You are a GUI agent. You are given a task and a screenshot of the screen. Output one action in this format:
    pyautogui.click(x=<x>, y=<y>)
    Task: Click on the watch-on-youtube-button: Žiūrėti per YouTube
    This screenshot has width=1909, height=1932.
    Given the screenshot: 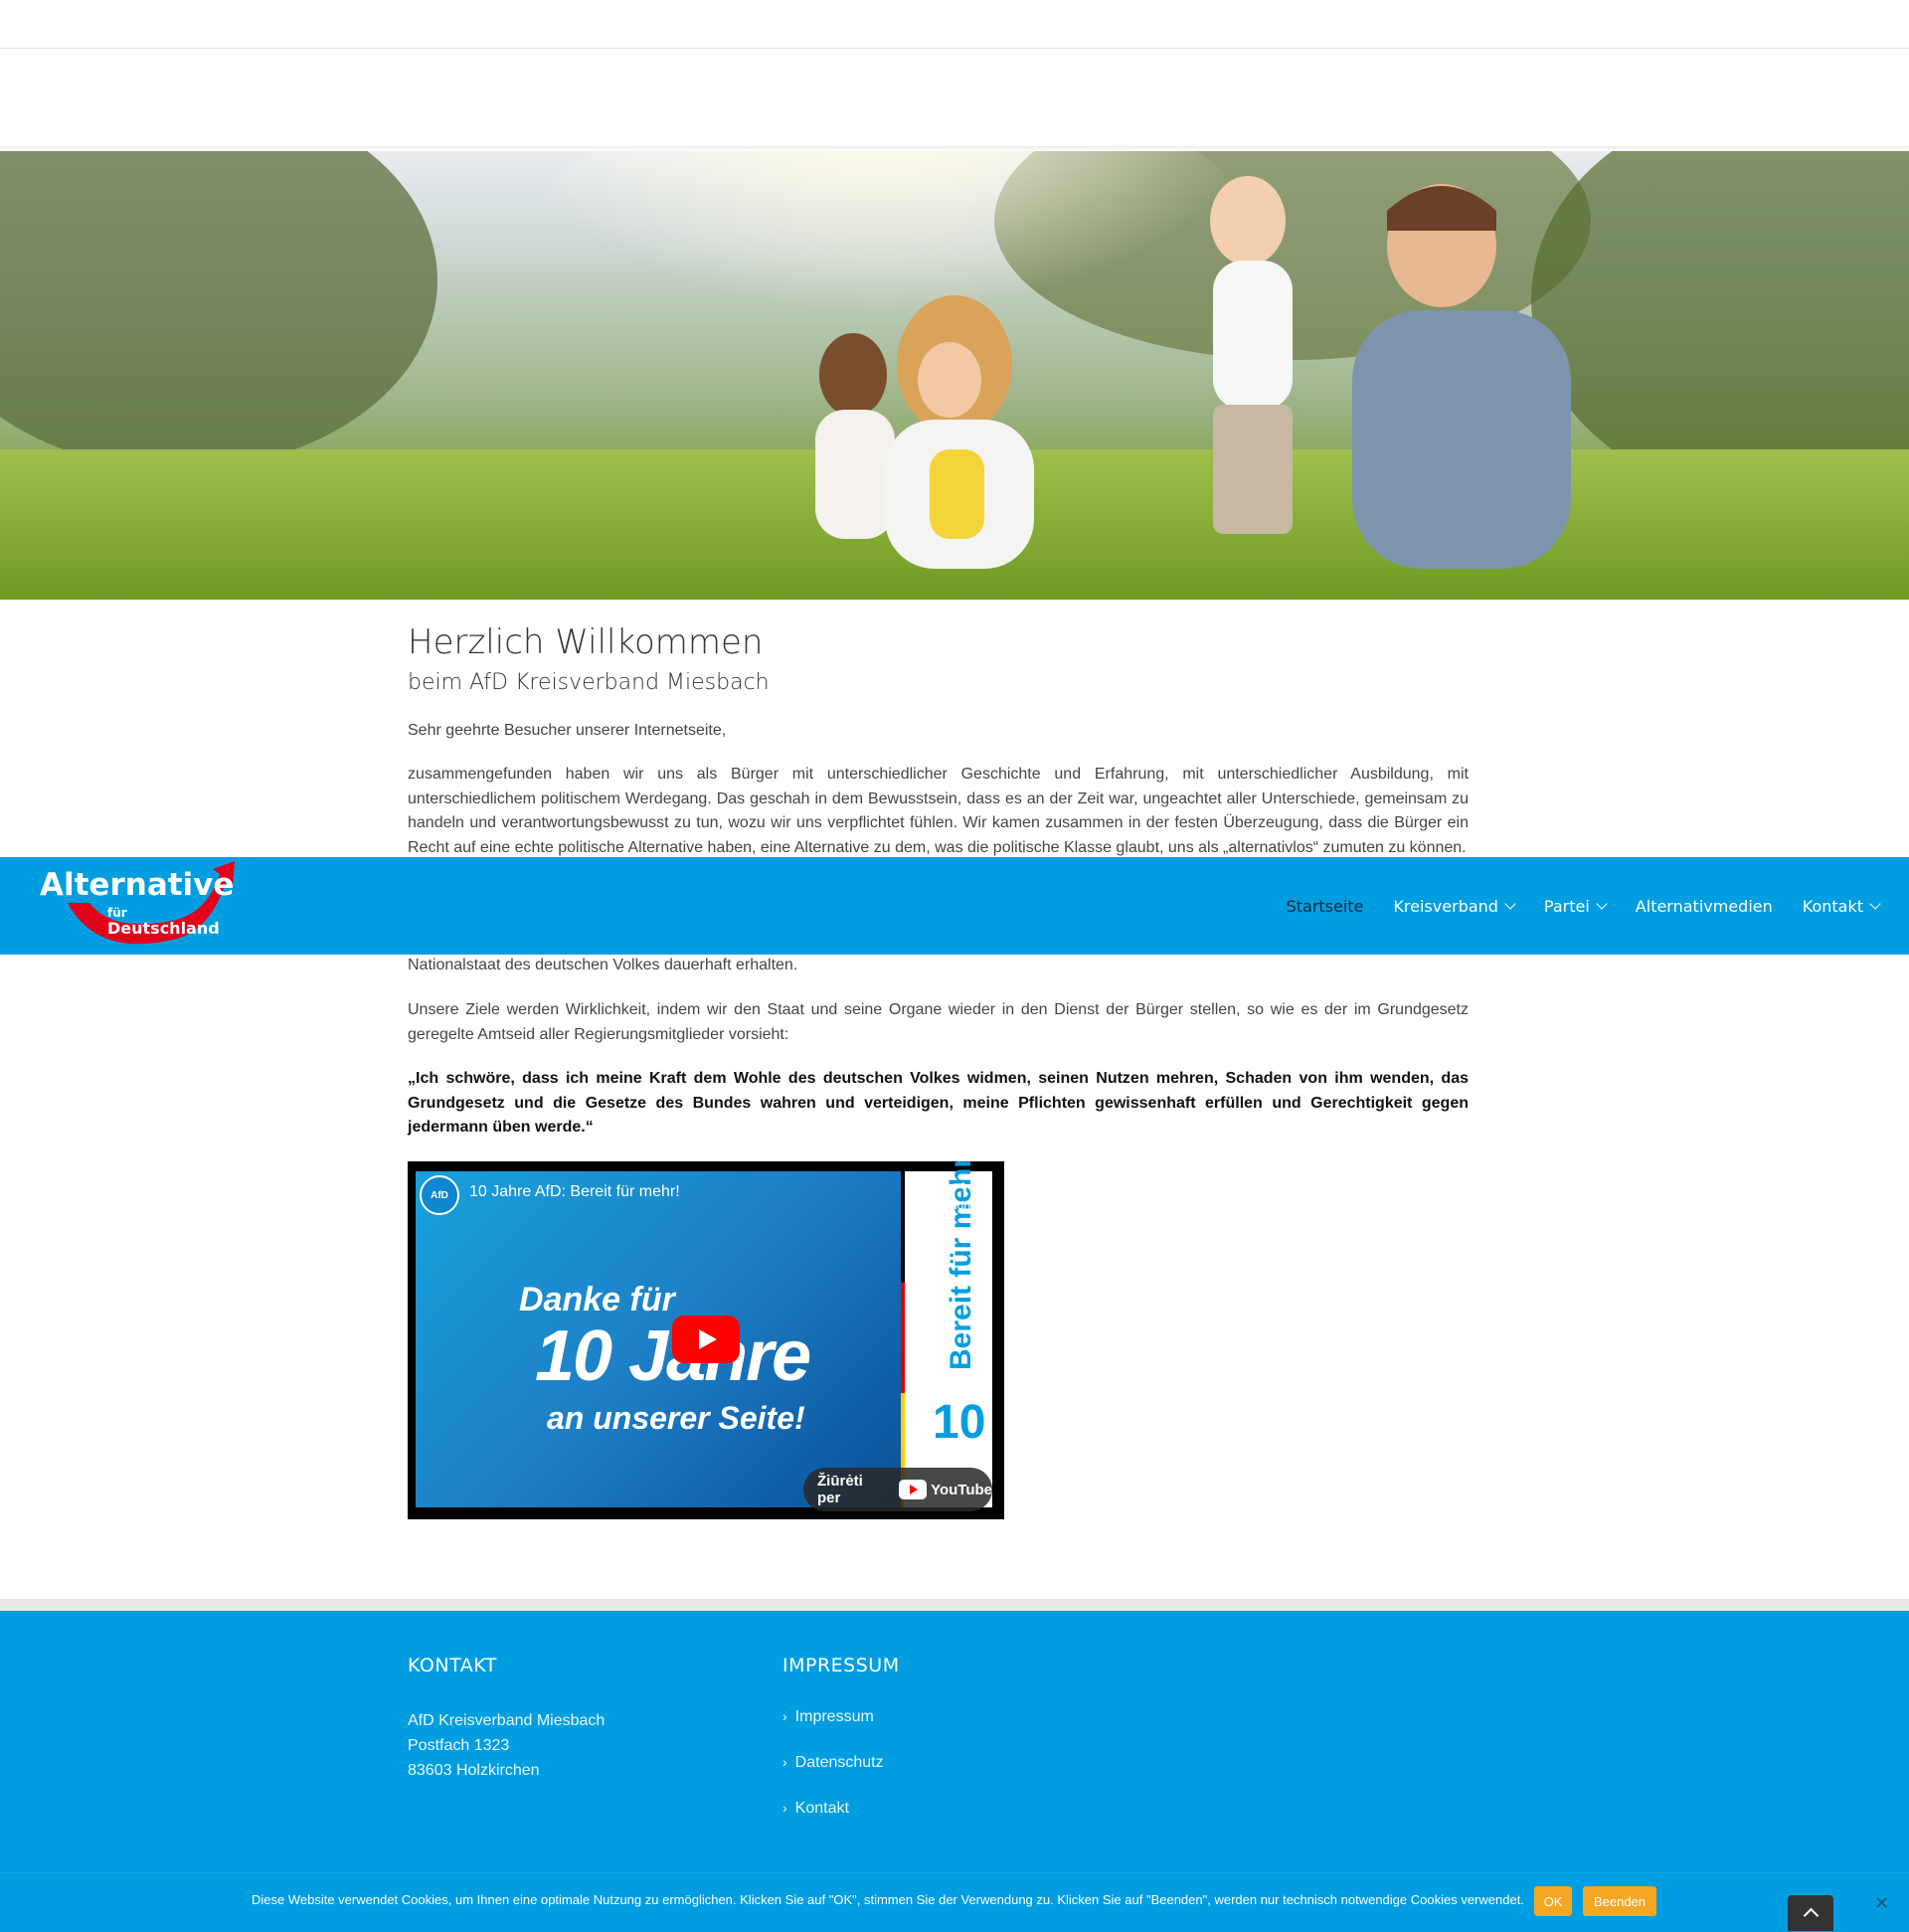 What is the action you would take?
    pyautogui.click(x=897, y=1489)
    